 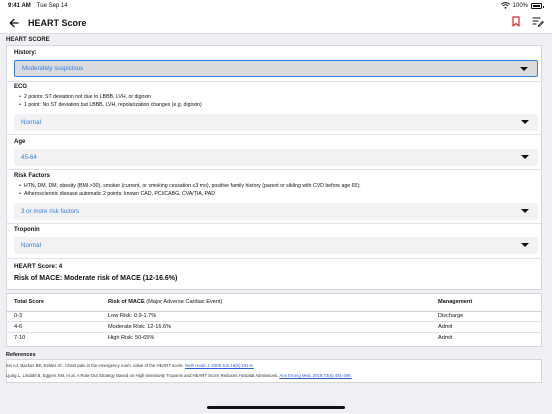 What do you see at coordinates (31, 122) in the screenshot?
I see `ecg-value: Normal` at bounding box center [31, 122].